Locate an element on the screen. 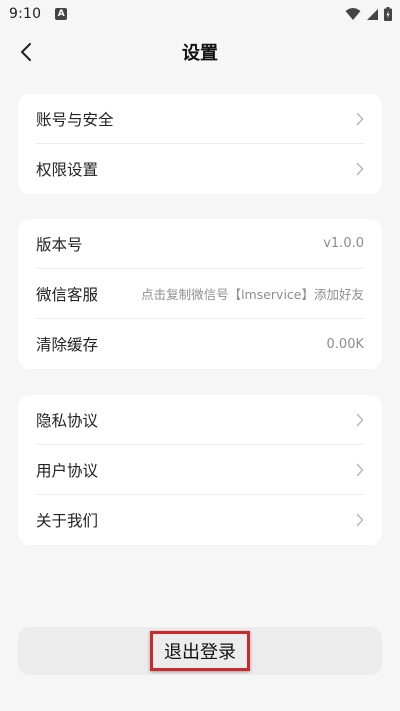 The image size is (400, 711). user-agreement-label: 用户协议 is located at coordinates (67, 470).